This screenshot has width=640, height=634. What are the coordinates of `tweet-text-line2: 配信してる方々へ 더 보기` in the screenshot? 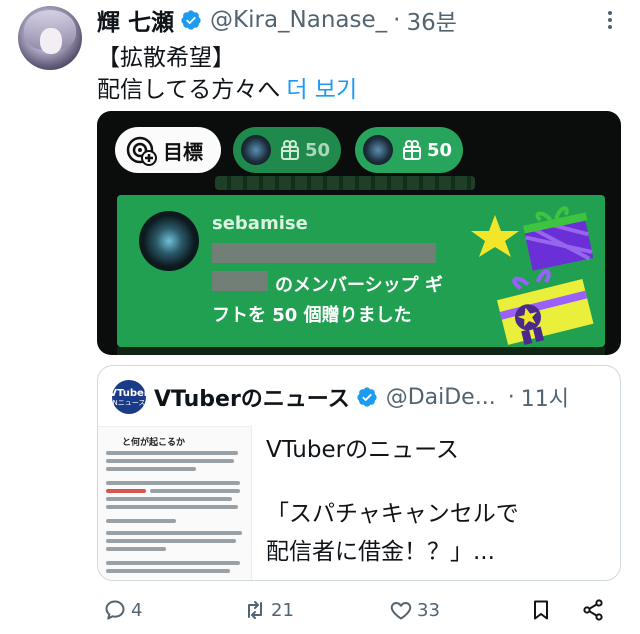 It's located at (227, 87).